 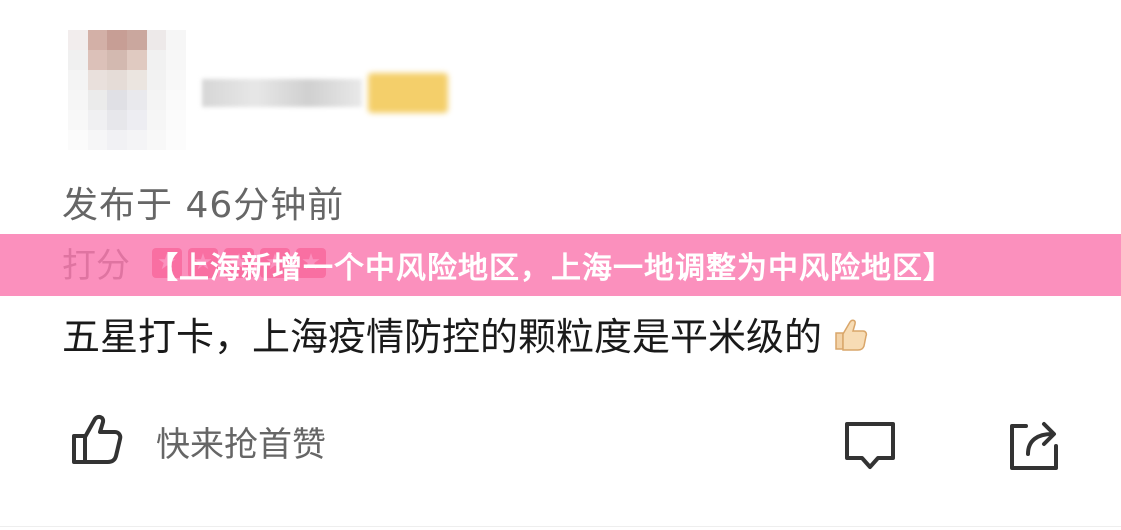 I want to click on share-button, so click(x=1034, y=446).